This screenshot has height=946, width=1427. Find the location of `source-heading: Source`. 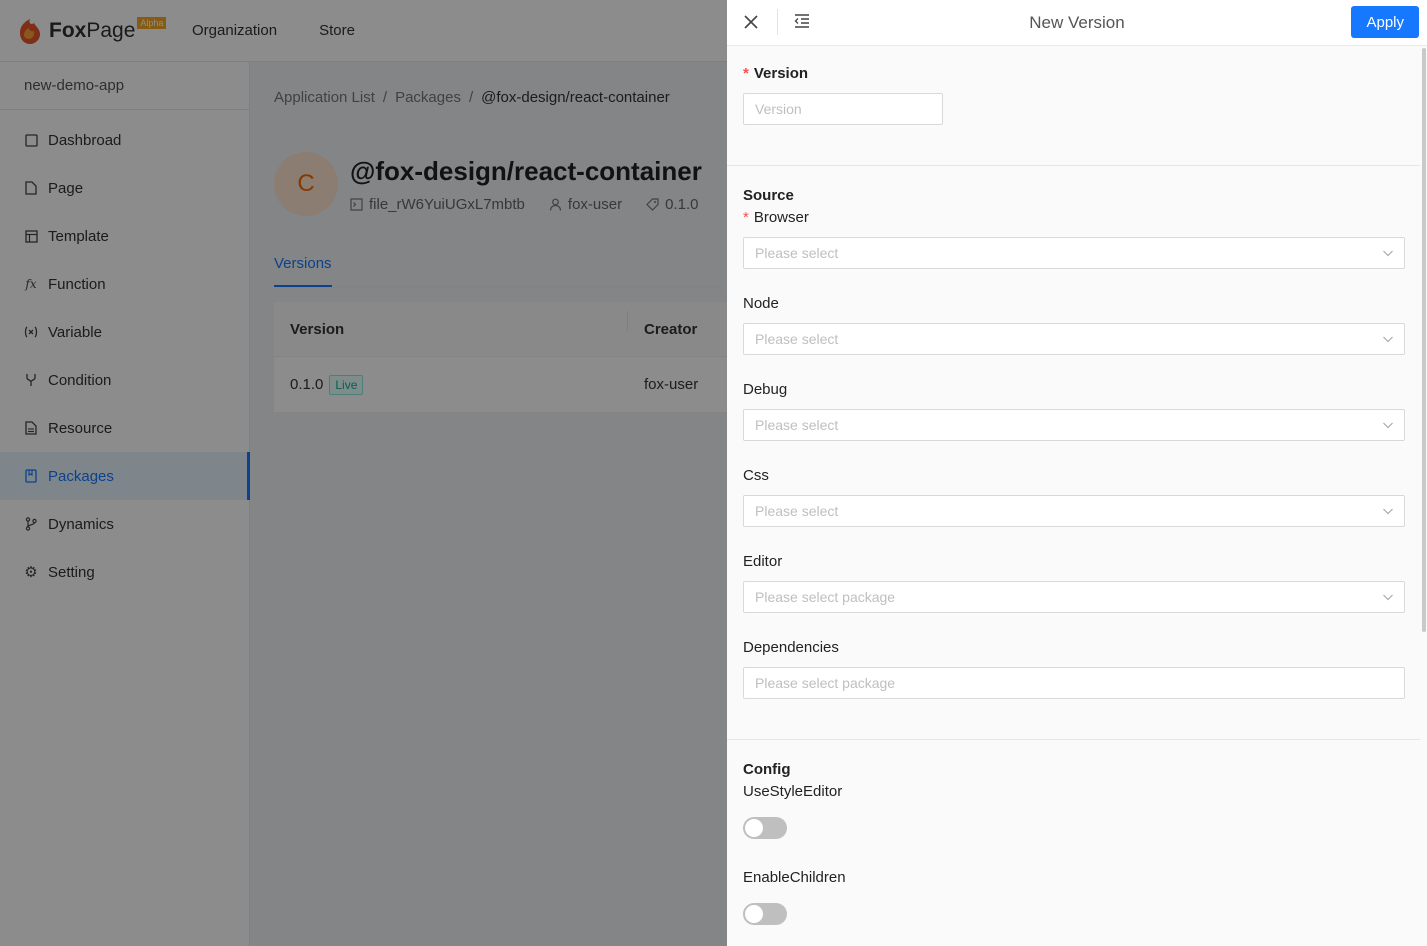

source-heading: Source is located at coordinates (768, 195).